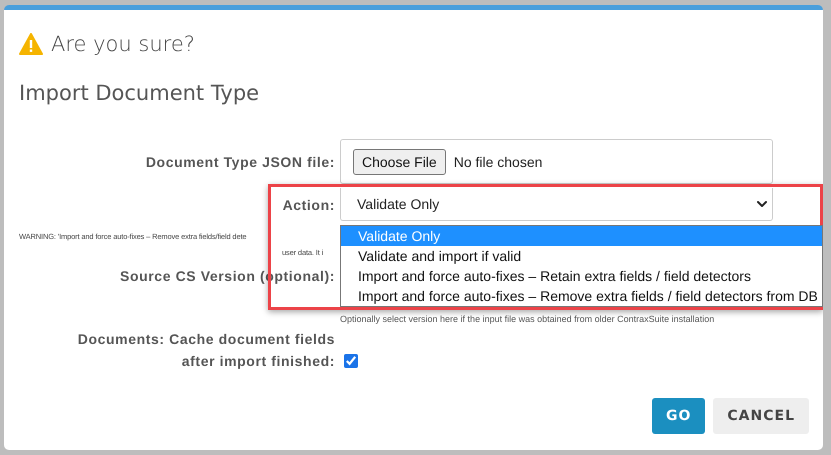 The height and width of the screenshot is (455, 831). Describe the element at coordinates (308, 205) in the screenshot. I see `field-label: Action:` at that location.